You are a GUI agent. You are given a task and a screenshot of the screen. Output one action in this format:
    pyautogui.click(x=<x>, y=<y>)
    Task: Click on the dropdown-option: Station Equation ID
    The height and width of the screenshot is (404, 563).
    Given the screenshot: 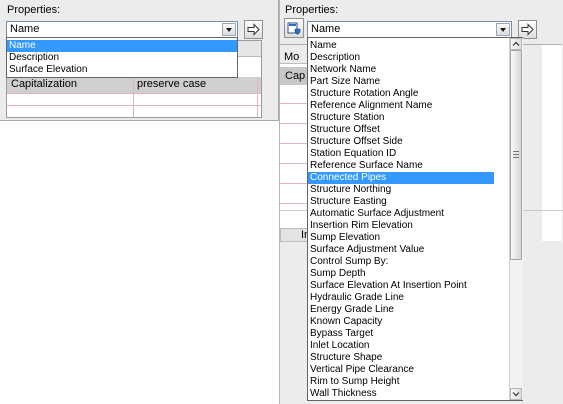 What is the action you would take?
    pyautogui.click(x=401, y=154)
    